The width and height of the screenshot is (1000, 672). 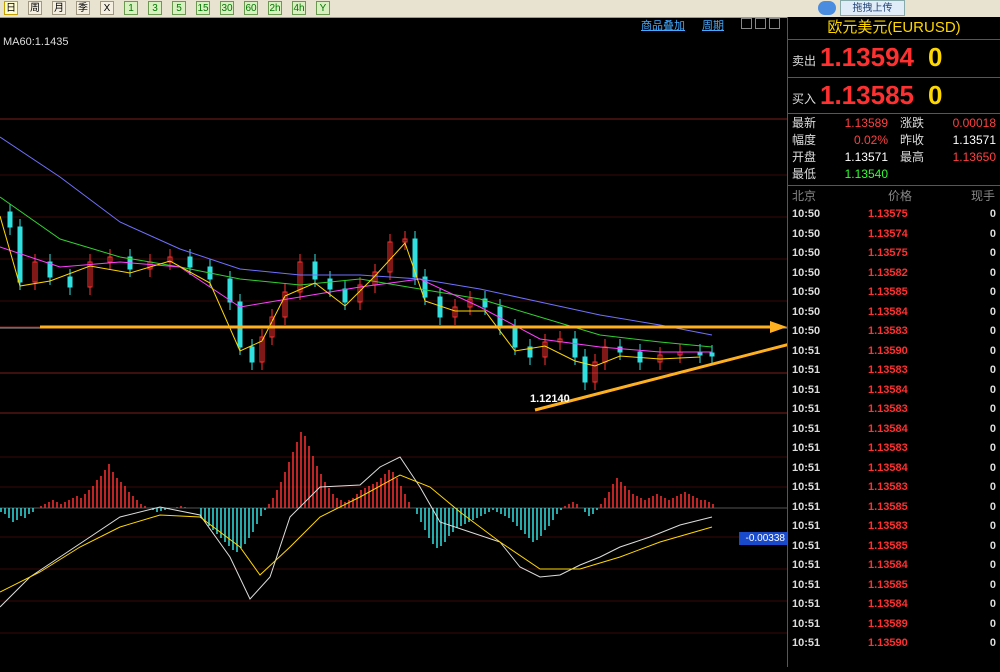 I want to click on window-restore-icon, so click(x=746, y=23).